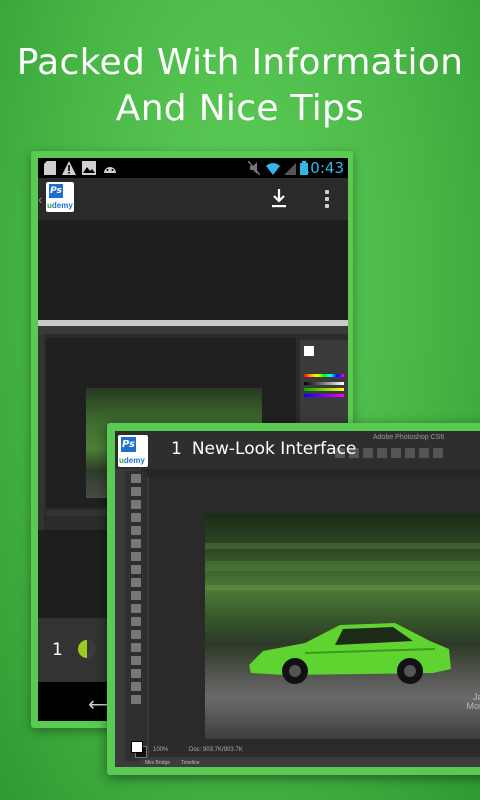  Describe the element at coordinates (240, 62) in the screenshot. I see `headline-line-1: Packed With Information` at that location.